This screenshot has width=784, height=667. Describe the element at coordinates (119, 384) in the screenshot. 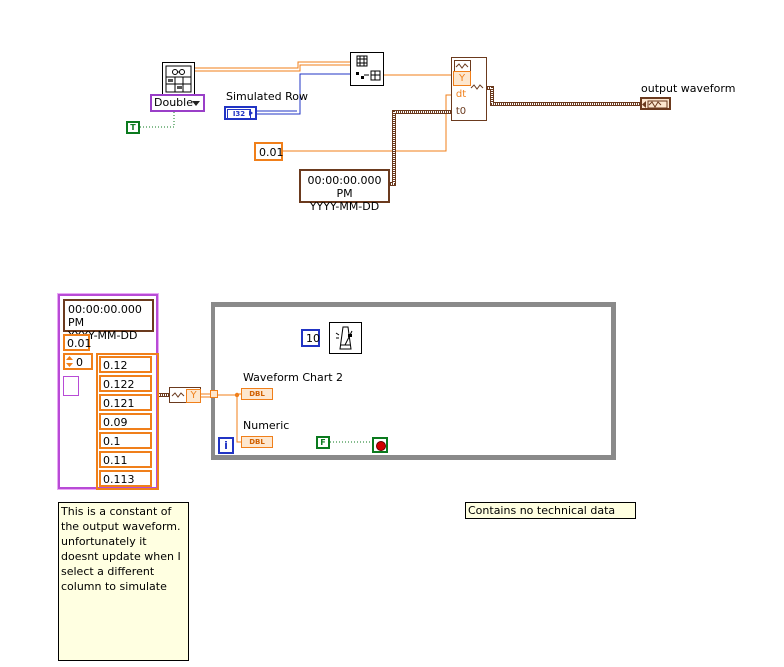

I see `y-value: 0.122` at that location.